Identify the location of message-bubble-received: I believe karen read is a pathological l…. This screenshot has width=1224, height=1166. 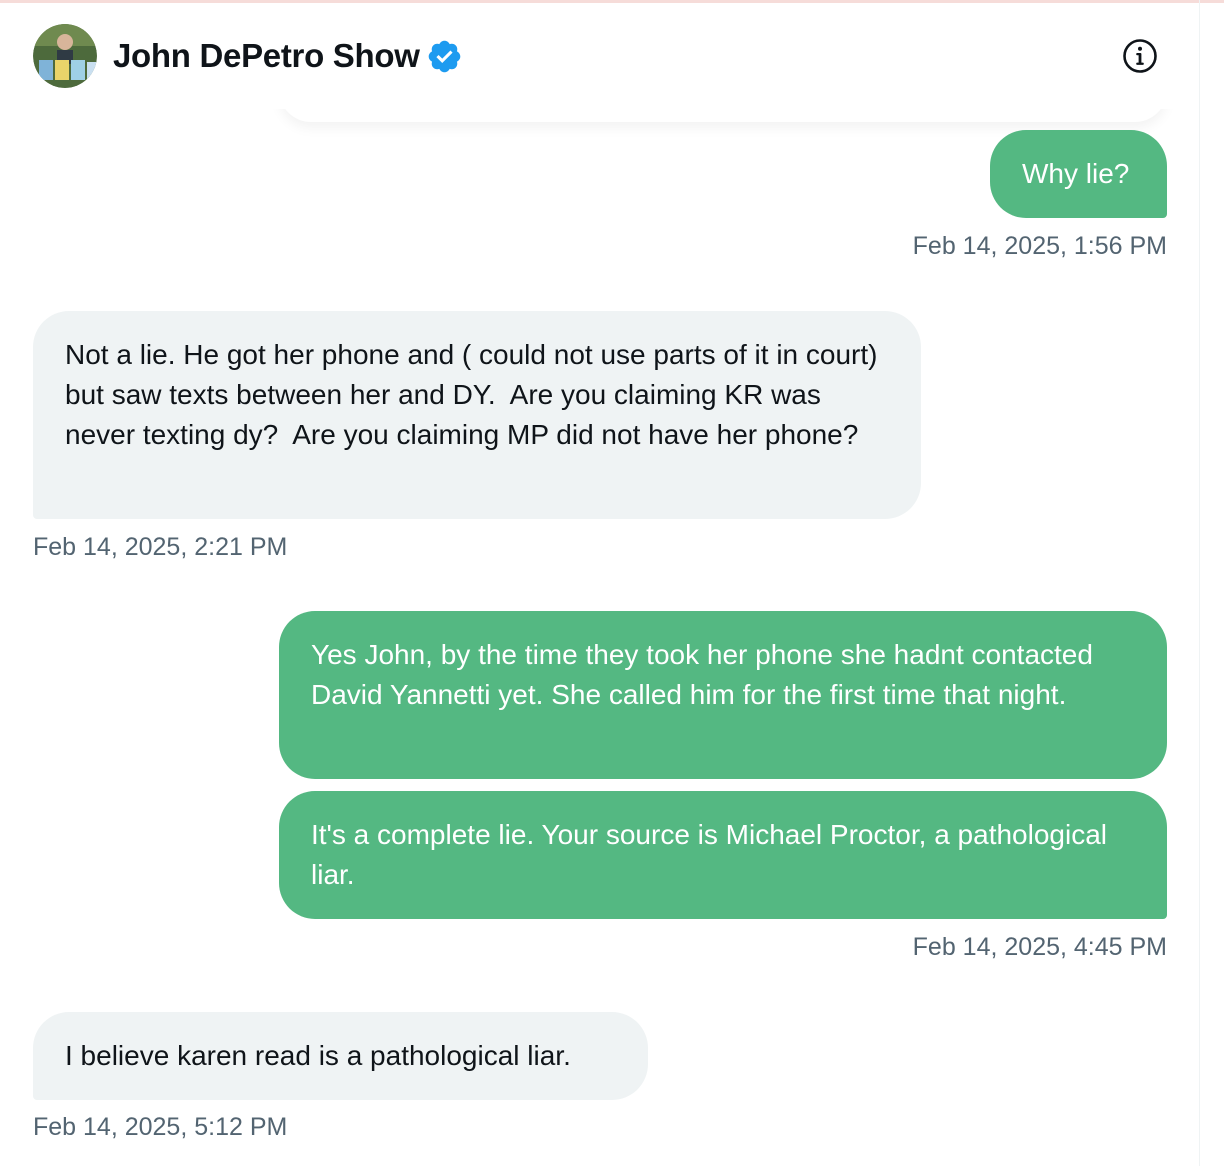
(340, 1056).